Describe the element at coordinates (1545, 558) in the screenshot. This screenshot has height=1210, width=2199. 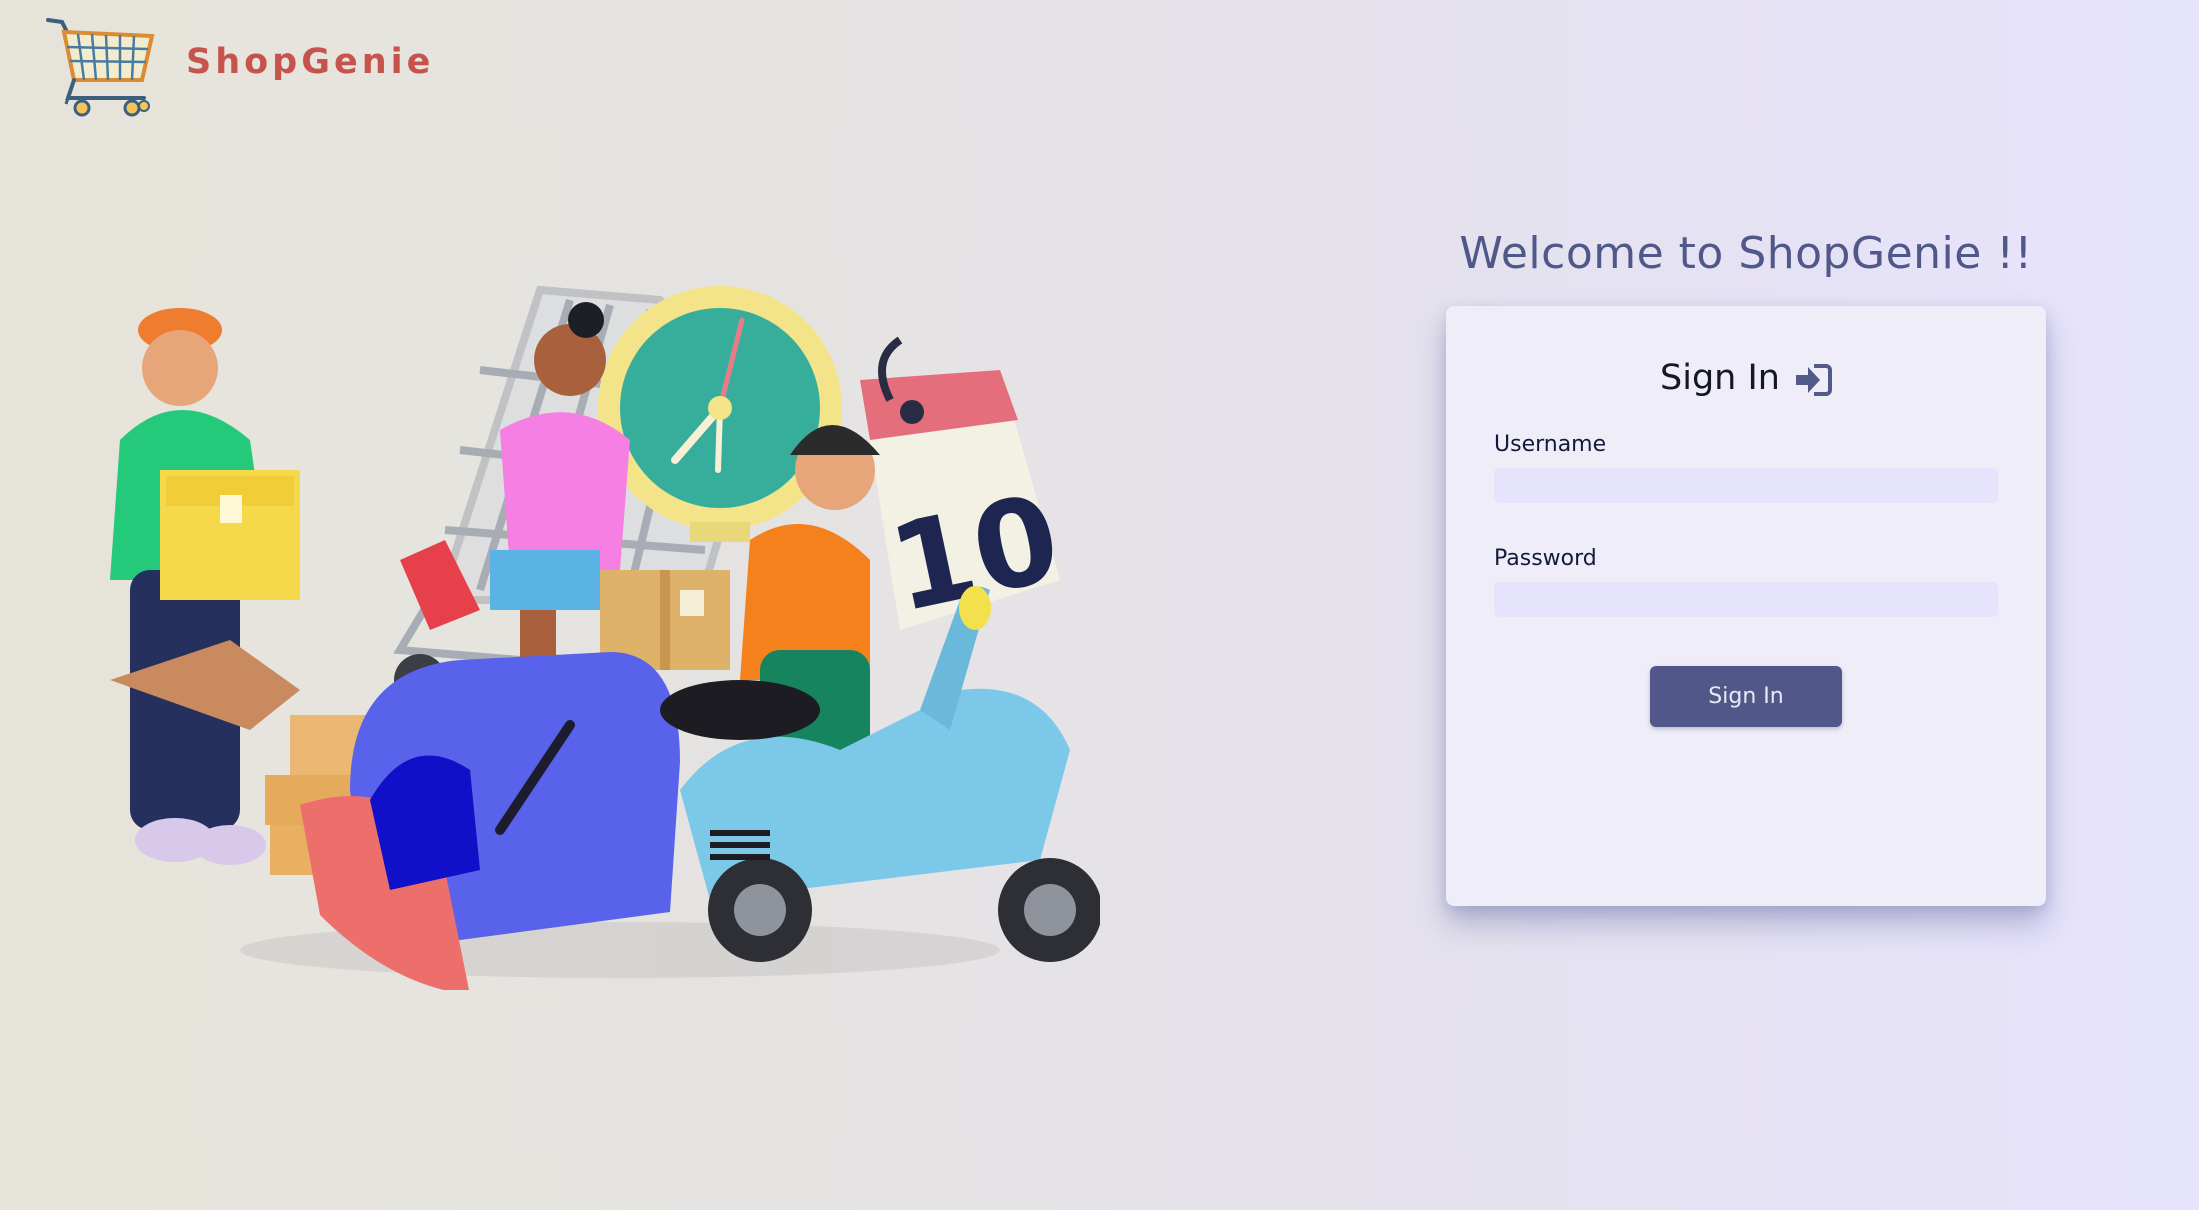
I see `password-label: Password` at that location.